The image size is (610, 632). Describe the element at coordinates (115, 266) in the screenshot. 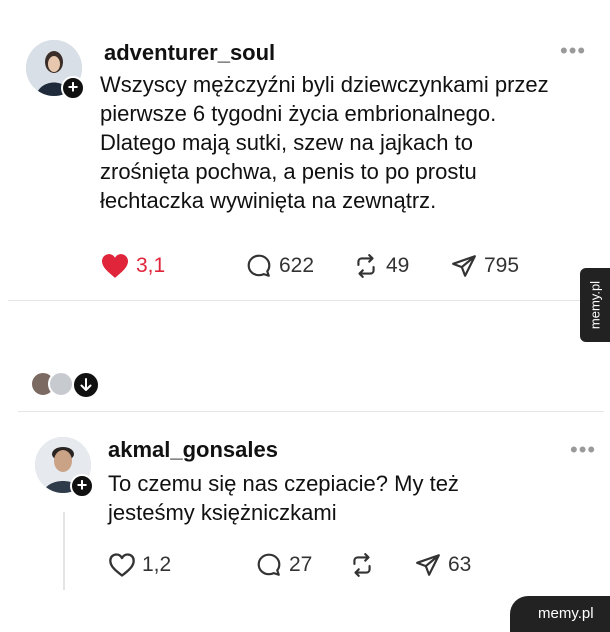

I see `heart-icon` at that location.